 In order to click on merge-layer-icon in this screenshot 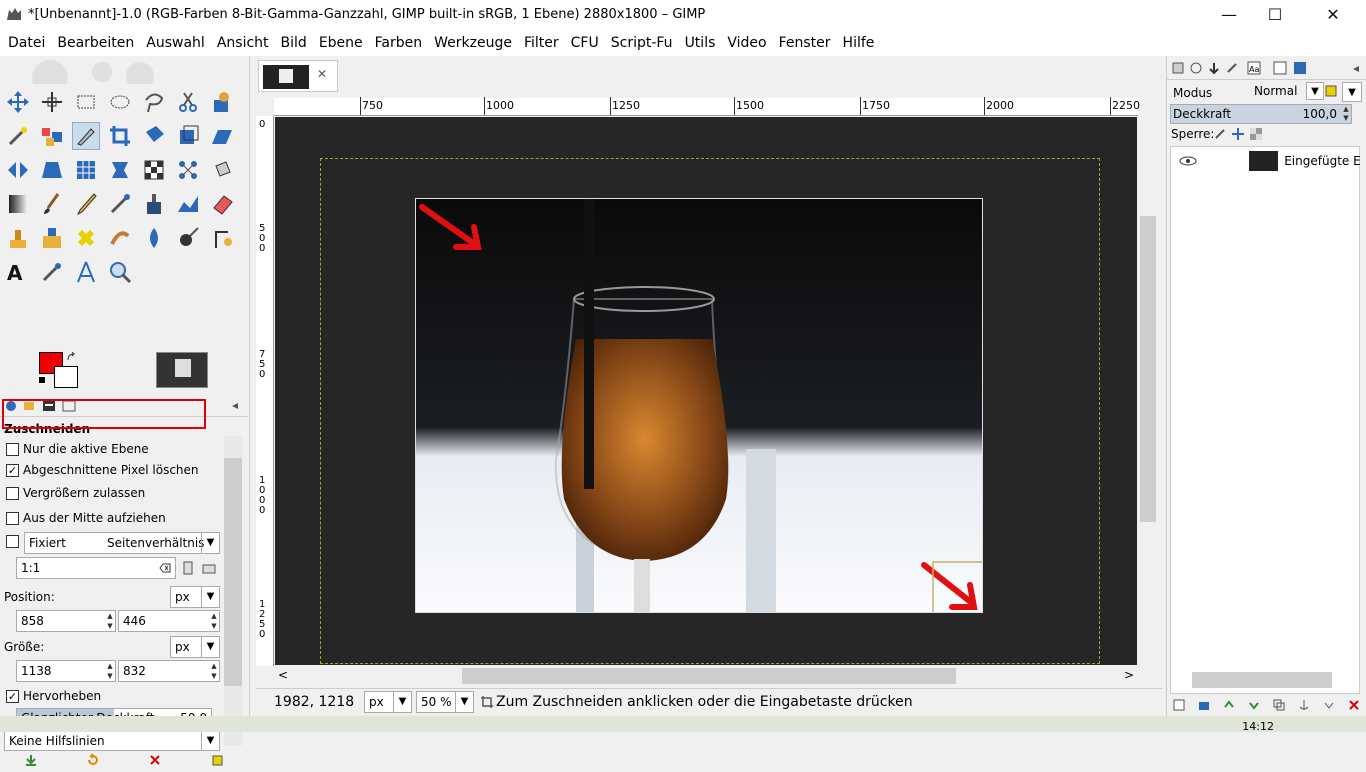, I will do `click(1329, 705)`.